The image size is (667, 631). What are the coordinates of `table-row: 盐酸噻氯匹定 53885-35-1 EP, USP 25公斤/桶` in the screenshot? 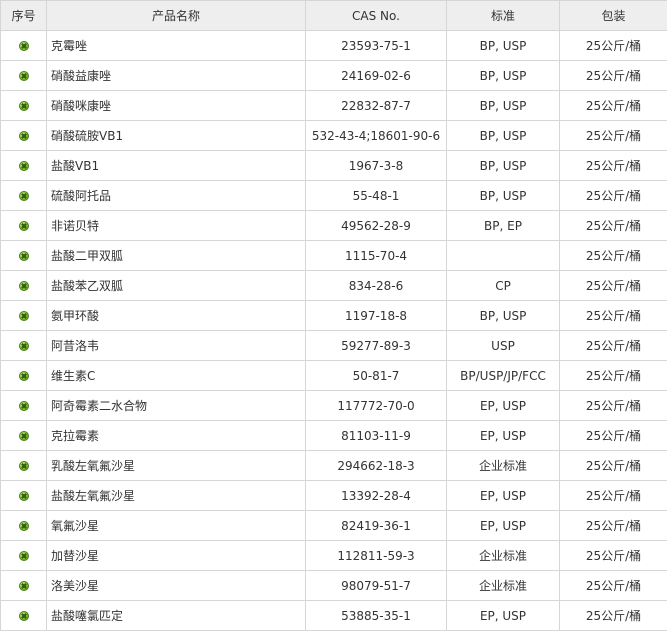 It's located at (333, 615).